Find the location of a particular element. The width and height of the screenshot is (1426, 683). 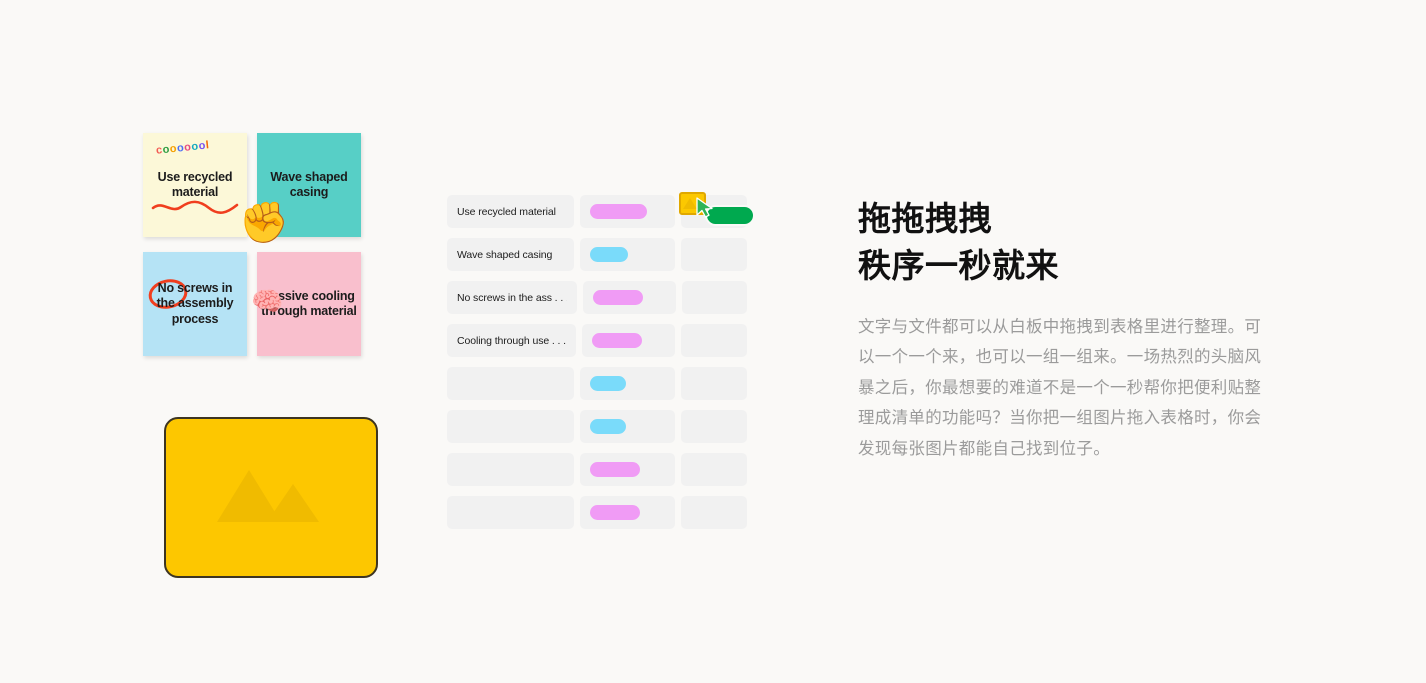

sticky-note-passive-cooling: 🧠 Passive cooling through material is located at coordinates (306, 304).